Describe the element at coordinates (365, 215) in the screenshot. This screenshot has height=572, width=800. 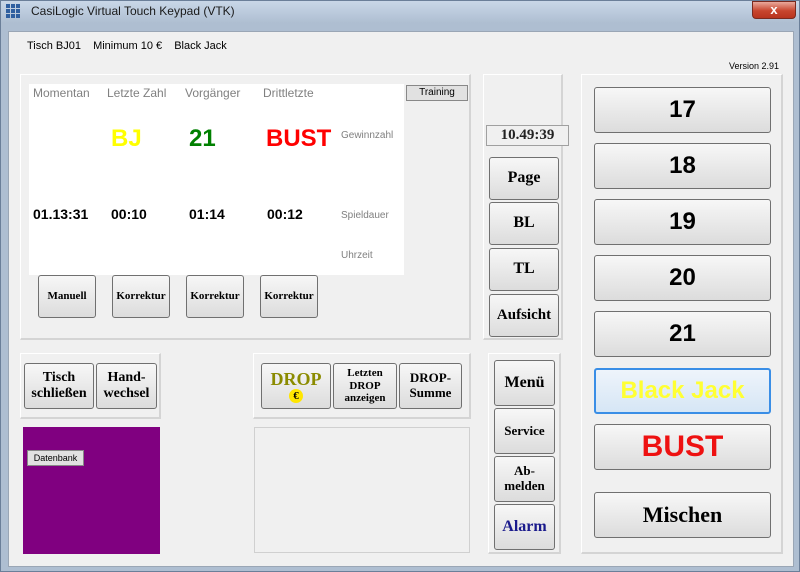
I see `game-duration-label: Spieldauer` at that location.